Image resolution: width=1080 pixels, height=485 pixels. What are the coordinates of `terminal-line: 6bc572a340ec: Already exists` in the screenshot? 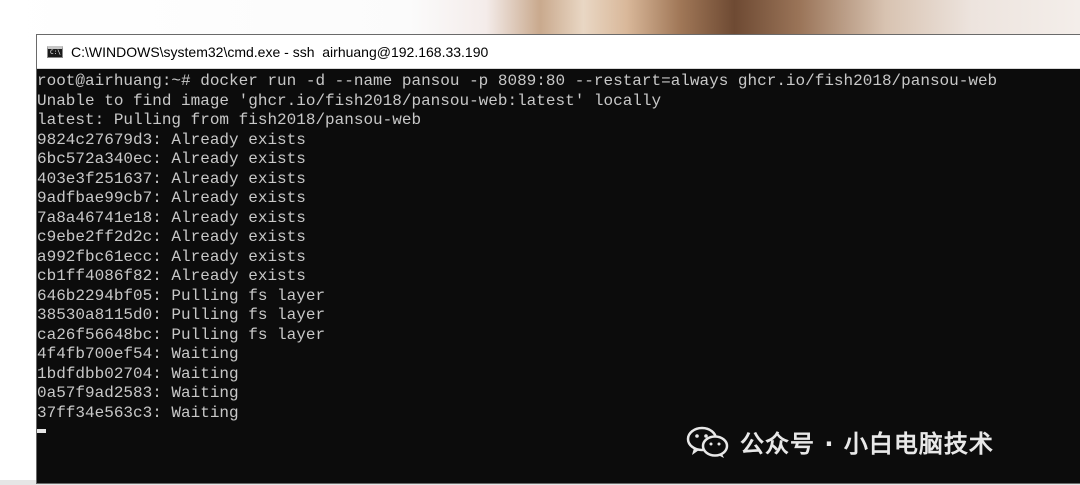 It's located at (171, 159).